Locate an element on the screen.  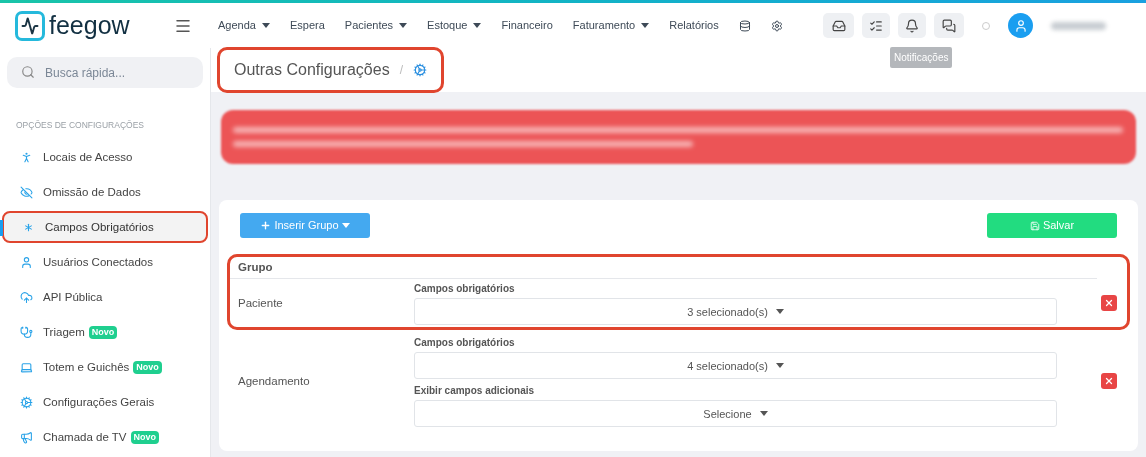
brand-name: feegow is located at coordinates (89, 25).